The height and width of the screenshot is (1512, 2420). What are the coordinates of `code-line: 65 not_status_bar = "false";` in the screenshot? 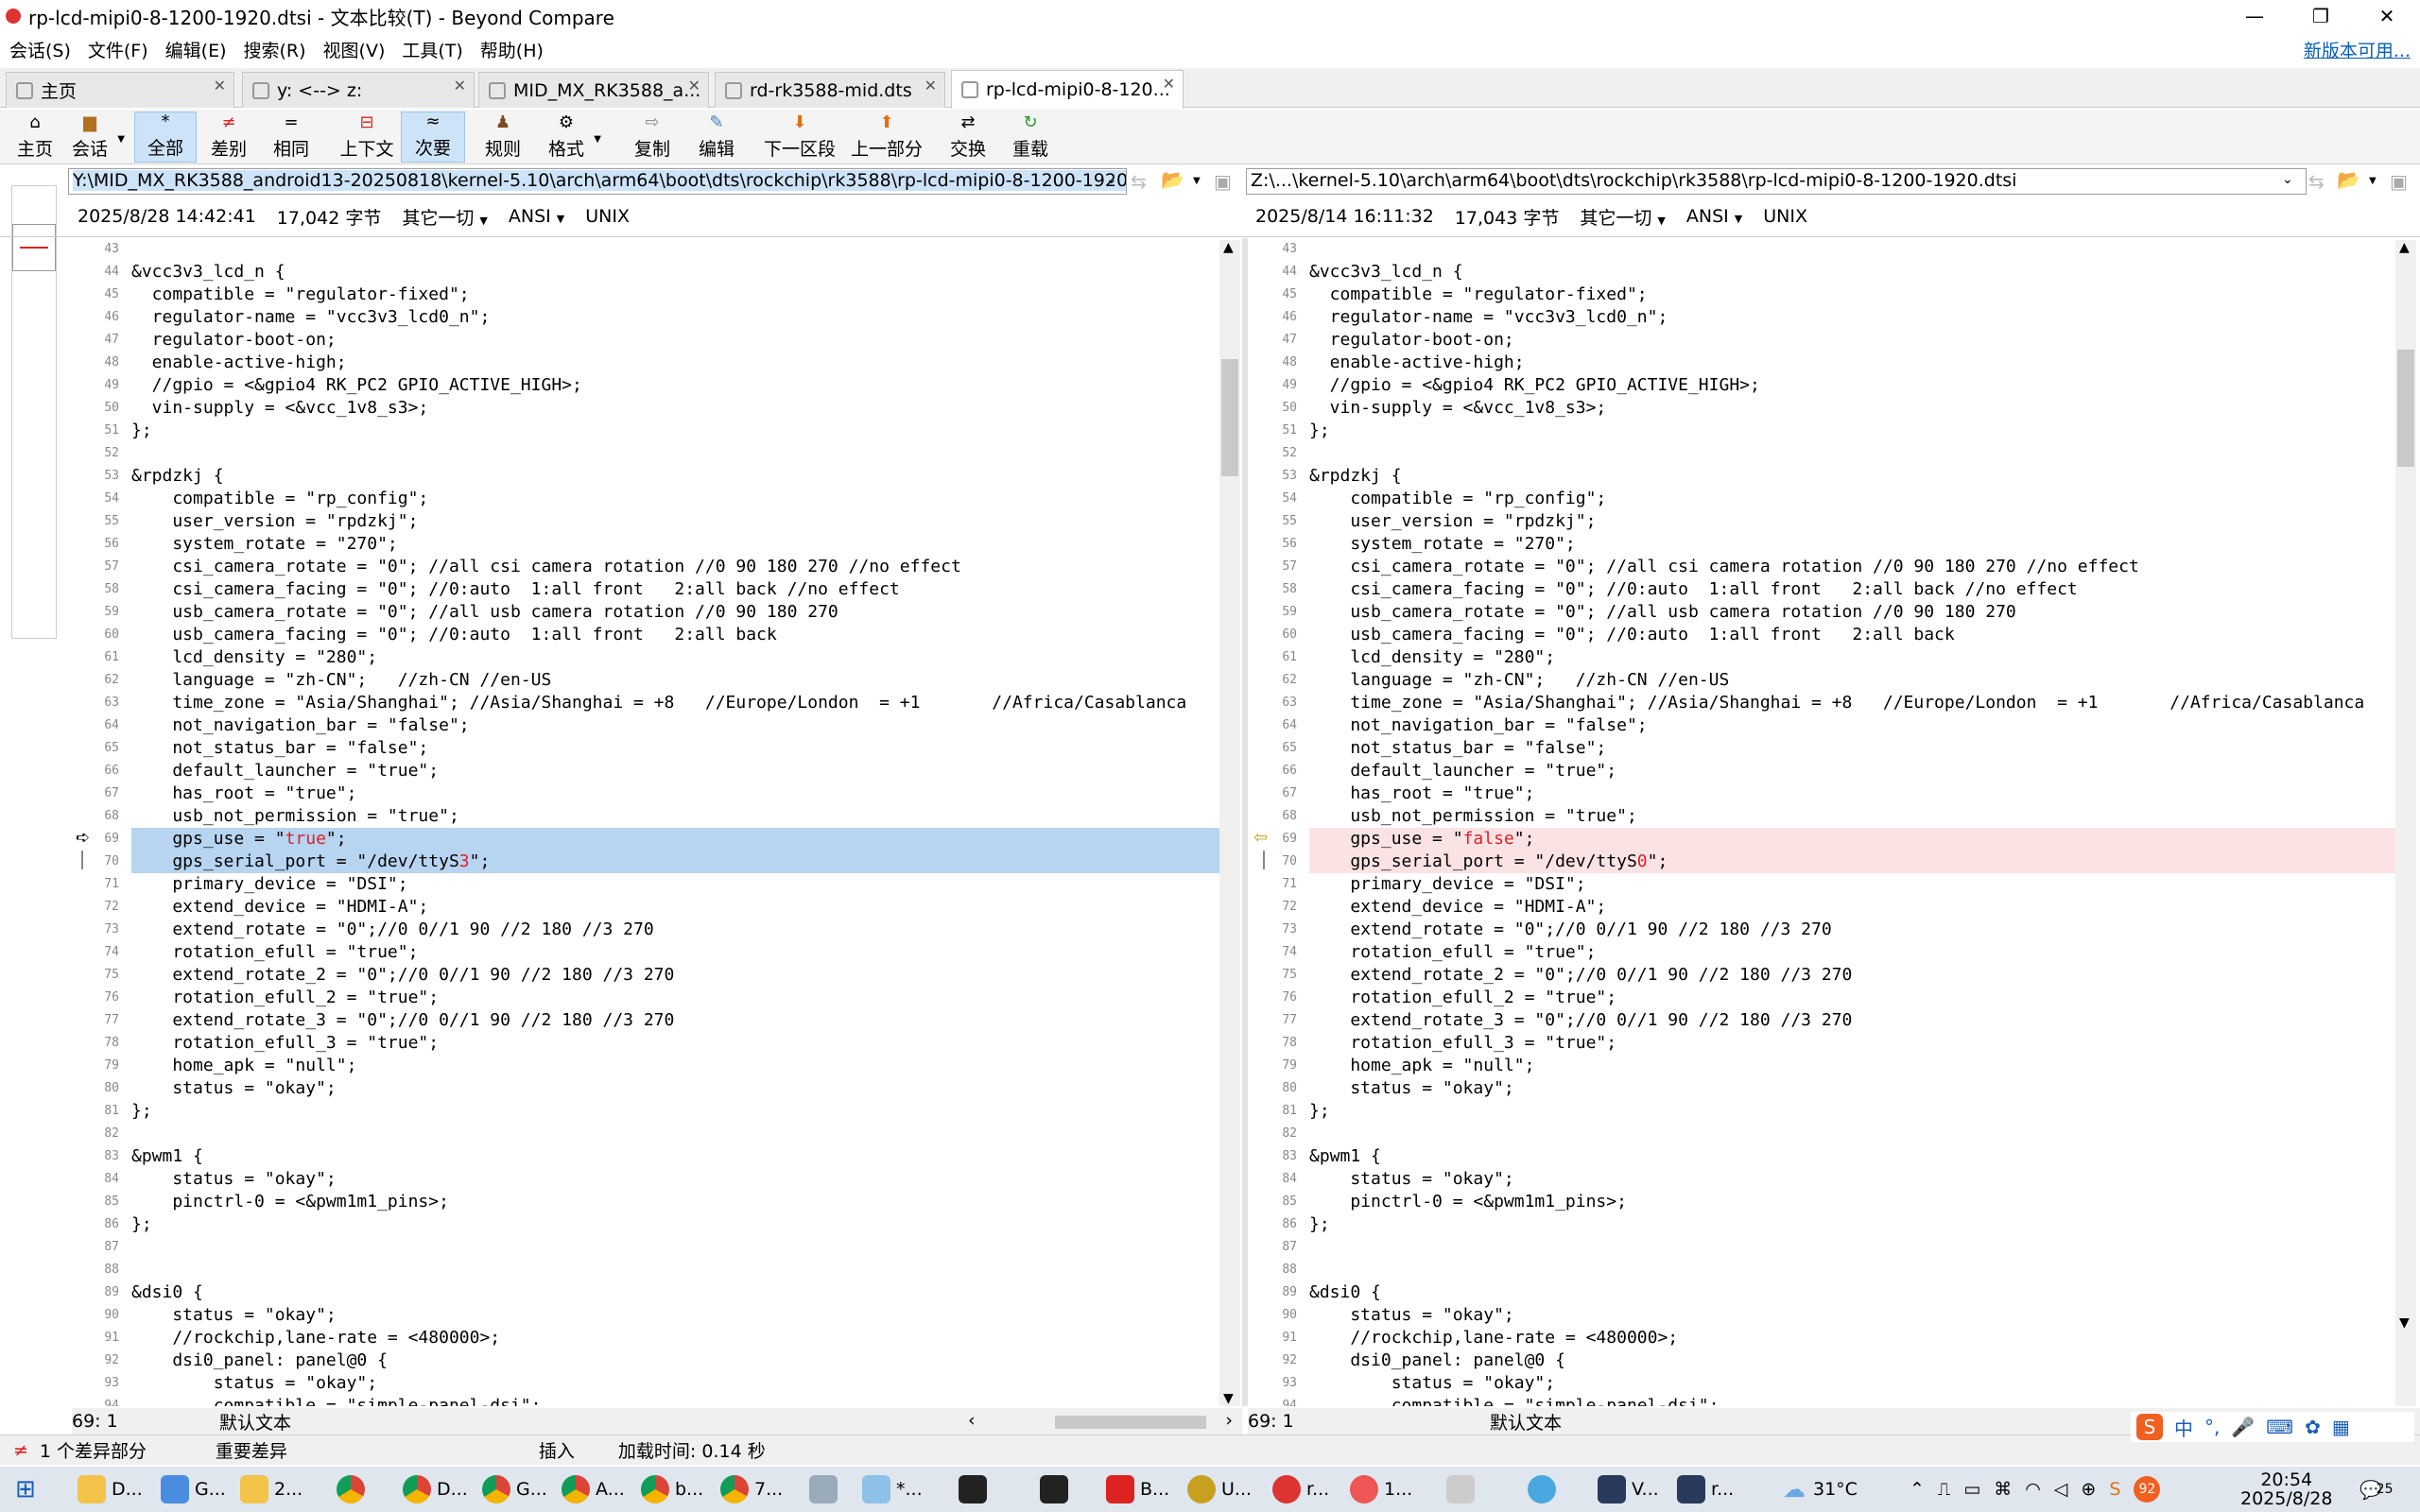 It's located at (1826, 748).